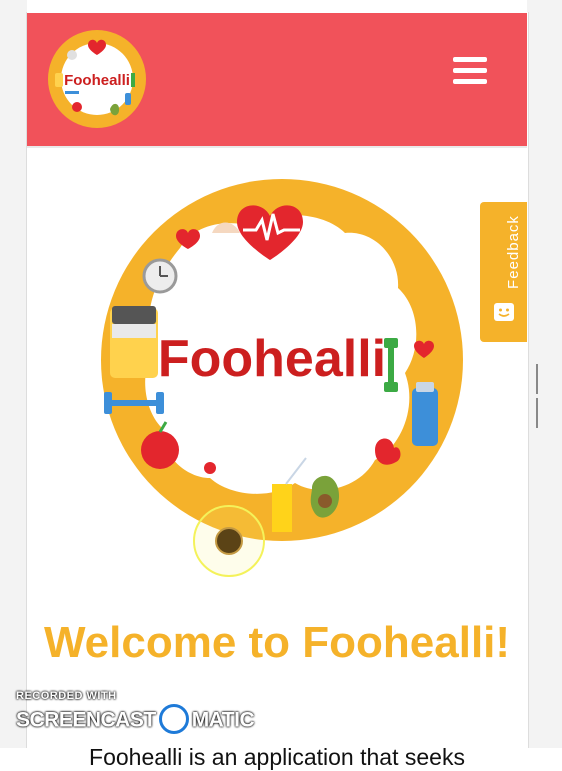  Describe the element at coordinates (504, 311) in the screenshot. I see `smiley-icon` at that location.